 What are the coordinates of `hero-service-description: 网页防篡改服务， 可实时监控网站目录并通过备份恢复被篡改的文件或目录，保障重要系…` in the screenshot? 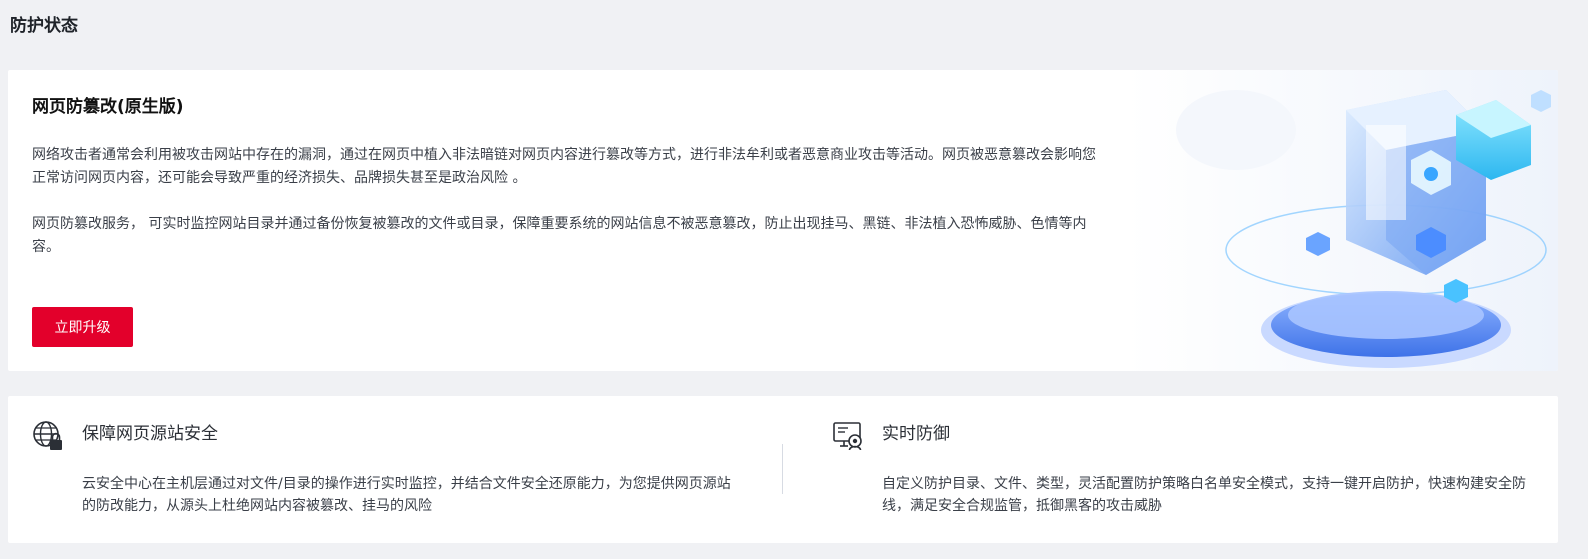 It's located at (559, 235).